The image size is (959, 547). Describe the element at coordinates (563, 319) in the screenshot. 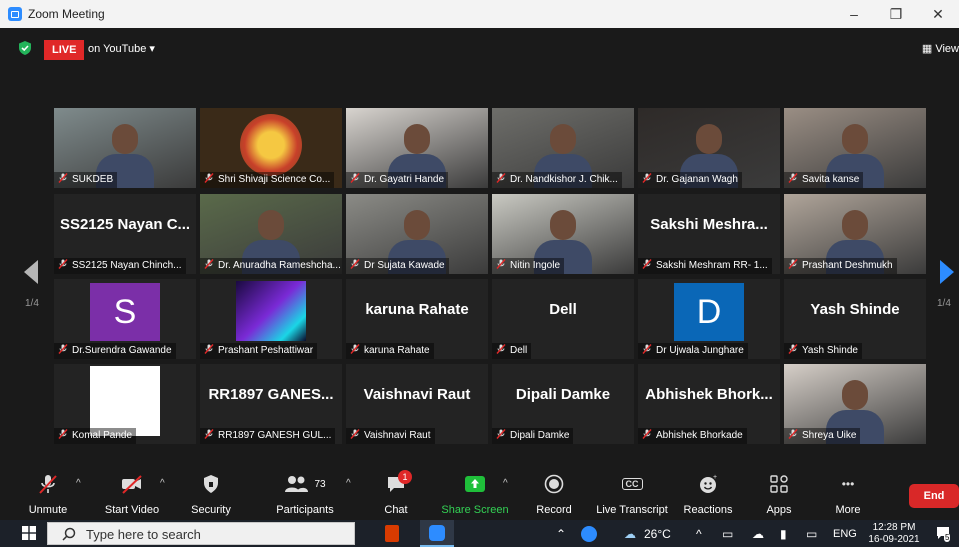

I see `participant-tile: Dell Dell` at that location.